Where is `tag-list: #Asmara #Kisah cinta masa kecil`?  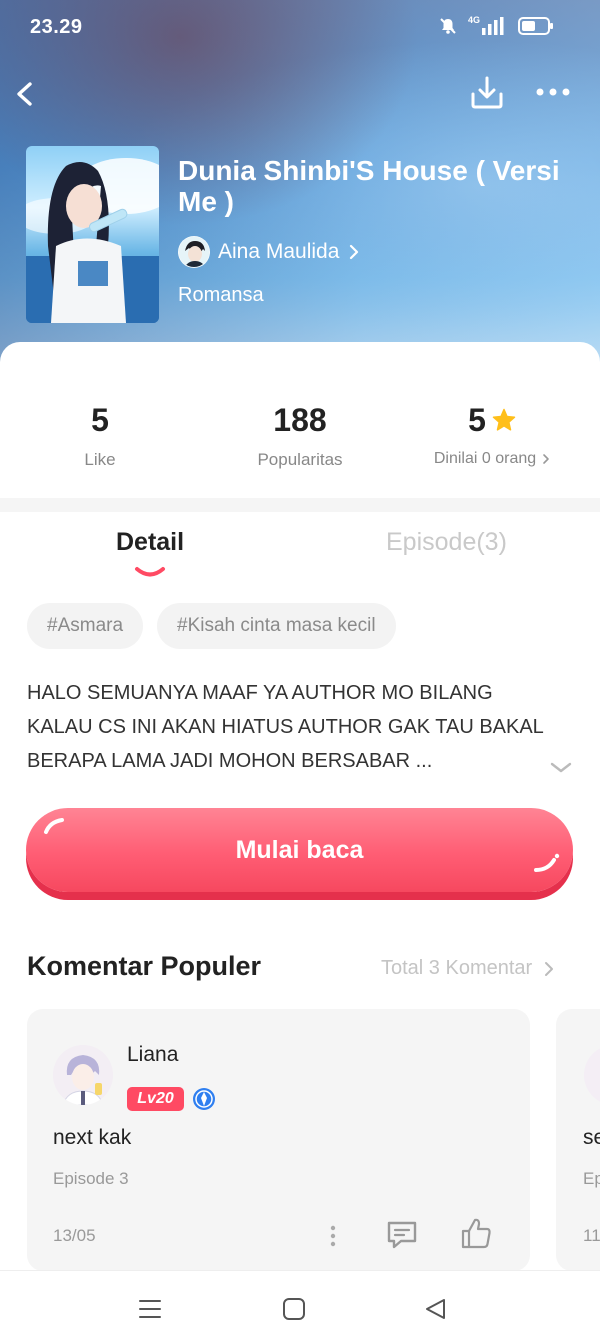 tag-list: #Asmara #Kisah cinta masa kecil is located at coordinates (211, 626).